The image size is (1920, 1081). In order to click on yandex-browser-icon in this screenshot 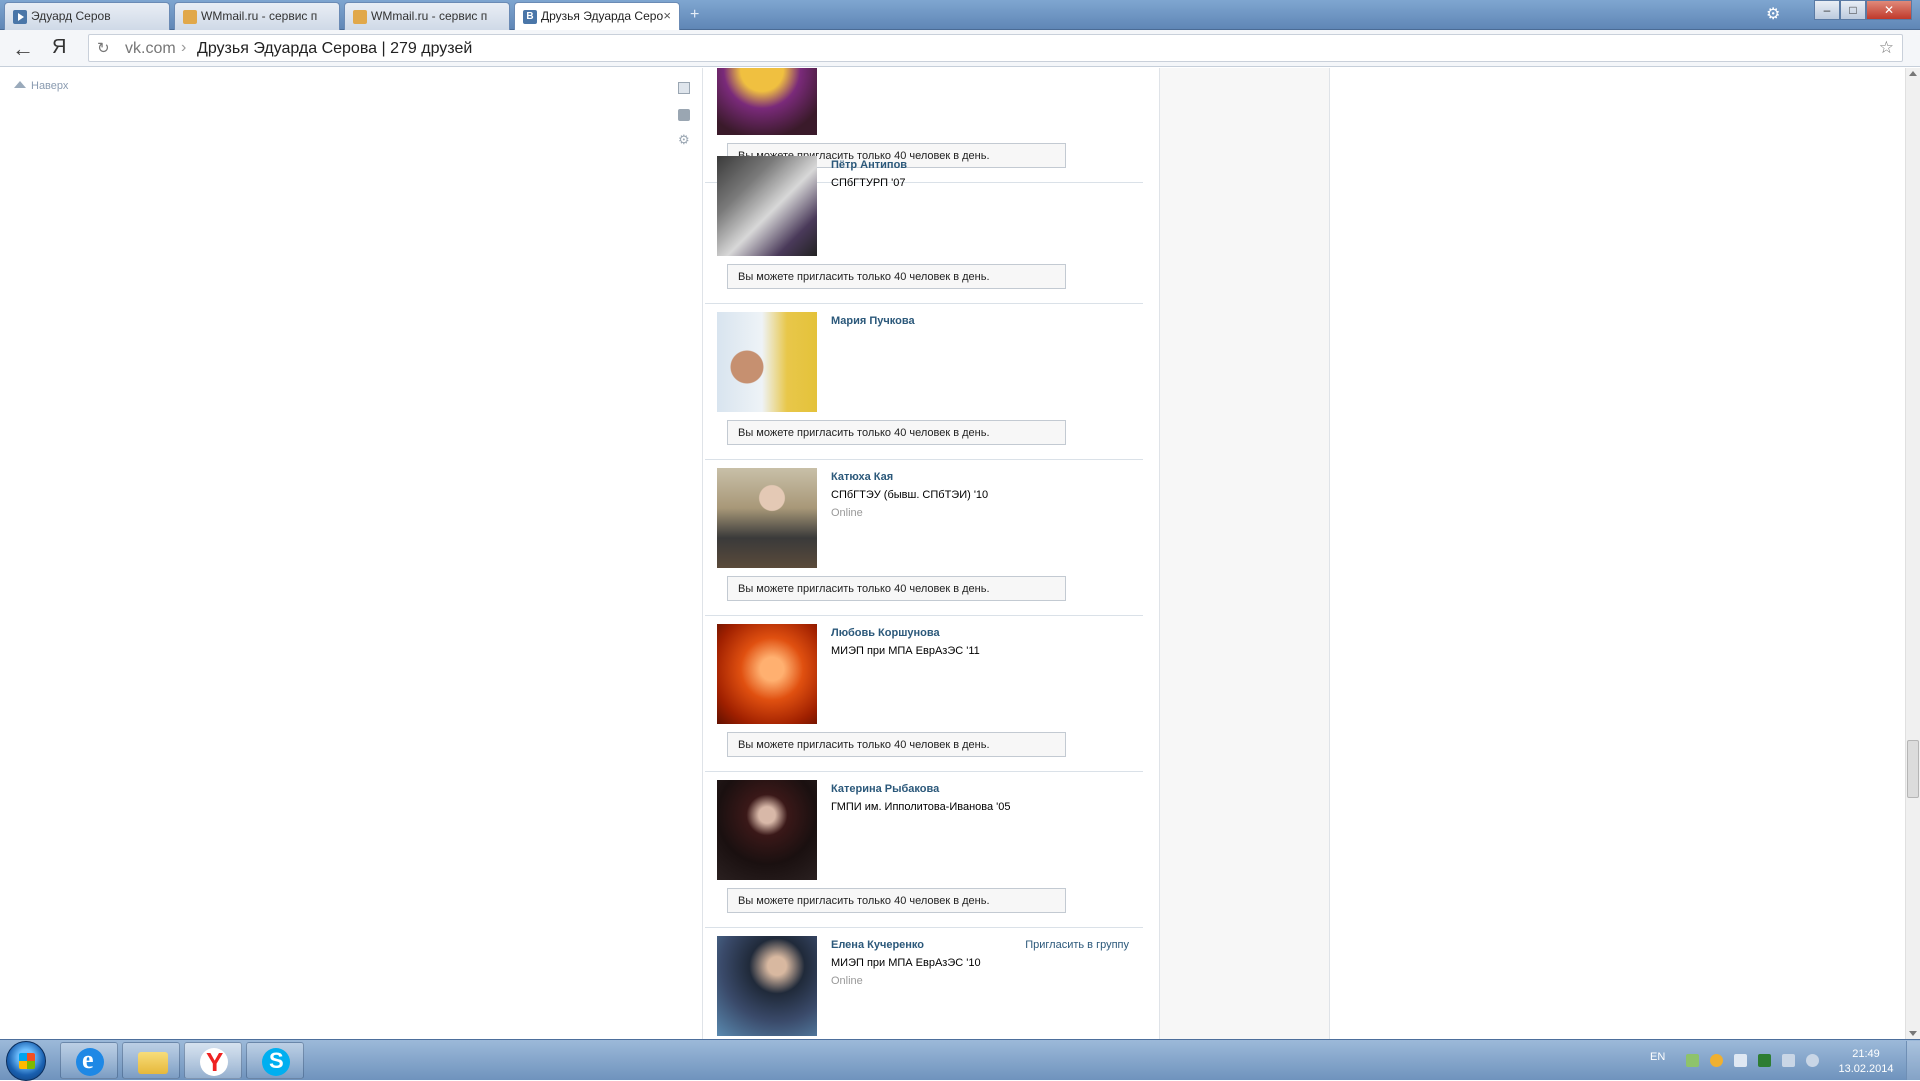, I will do `click(213, 1060)`.